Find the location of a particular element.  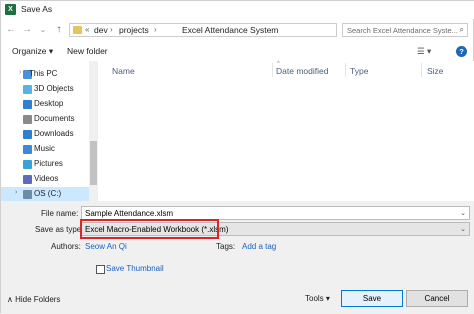

file-name-value: Sample Attendance.xlsm is located at coordinates (129, 213).